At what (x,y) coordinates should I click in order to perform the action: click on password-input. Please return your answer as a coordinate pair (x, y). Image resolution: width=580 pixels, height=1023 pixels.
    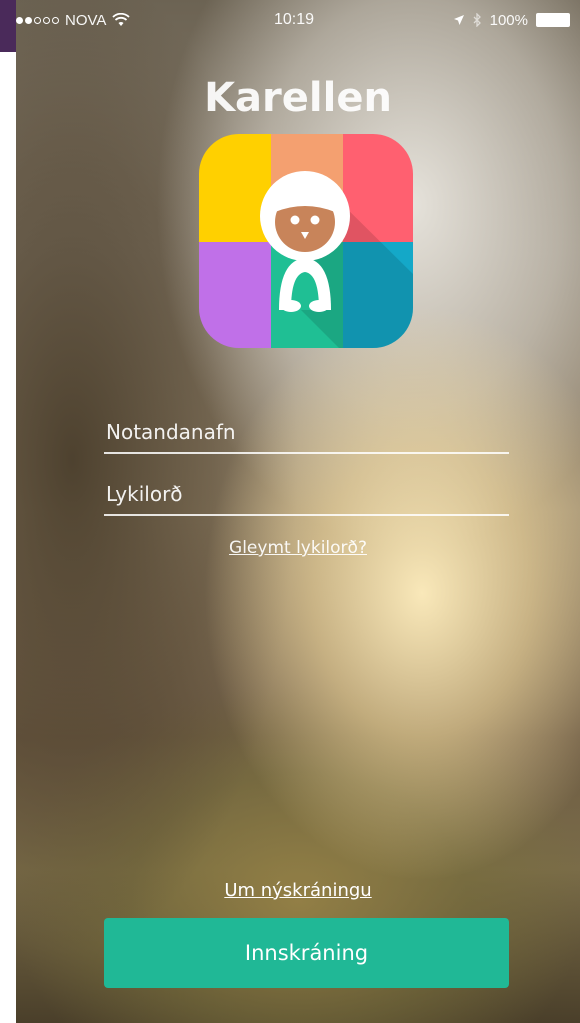
    Looking at the image, I should click on (306, 489).